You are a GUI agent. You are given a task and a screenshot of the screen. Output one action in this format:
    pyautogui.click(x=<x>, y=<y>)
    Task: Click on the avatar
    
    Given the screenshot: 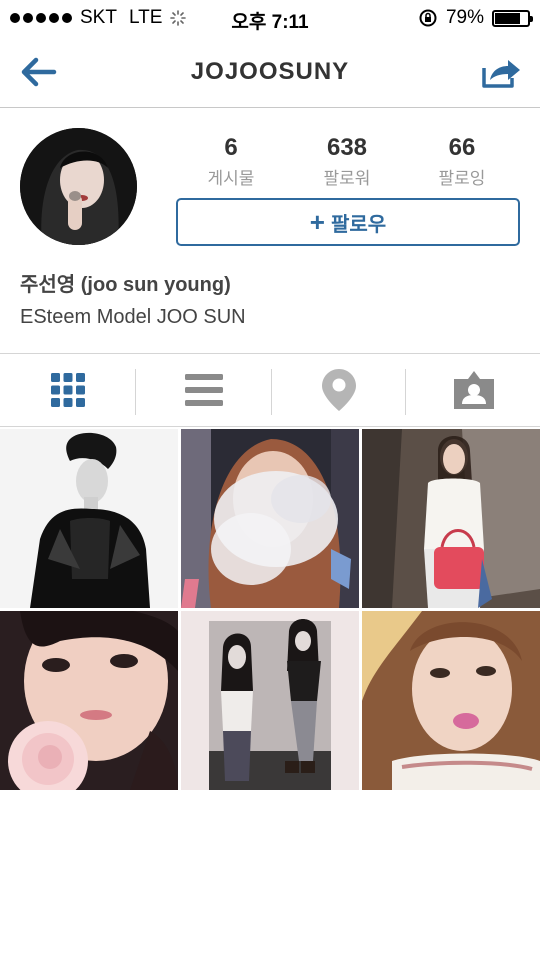 What is the action you would take?
    pyautogui.click(x=78, y=186)
    